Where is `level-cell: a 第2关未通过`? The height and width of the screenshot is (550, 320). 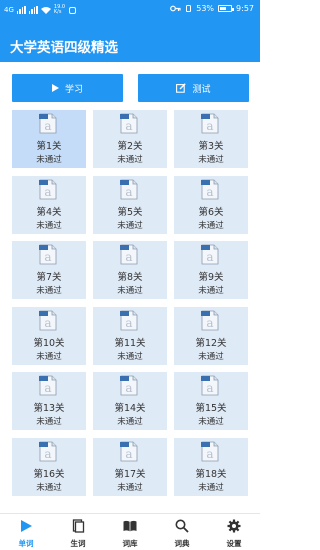 level-cell: a 第2关未通过 is located at coordinates (130, 139).